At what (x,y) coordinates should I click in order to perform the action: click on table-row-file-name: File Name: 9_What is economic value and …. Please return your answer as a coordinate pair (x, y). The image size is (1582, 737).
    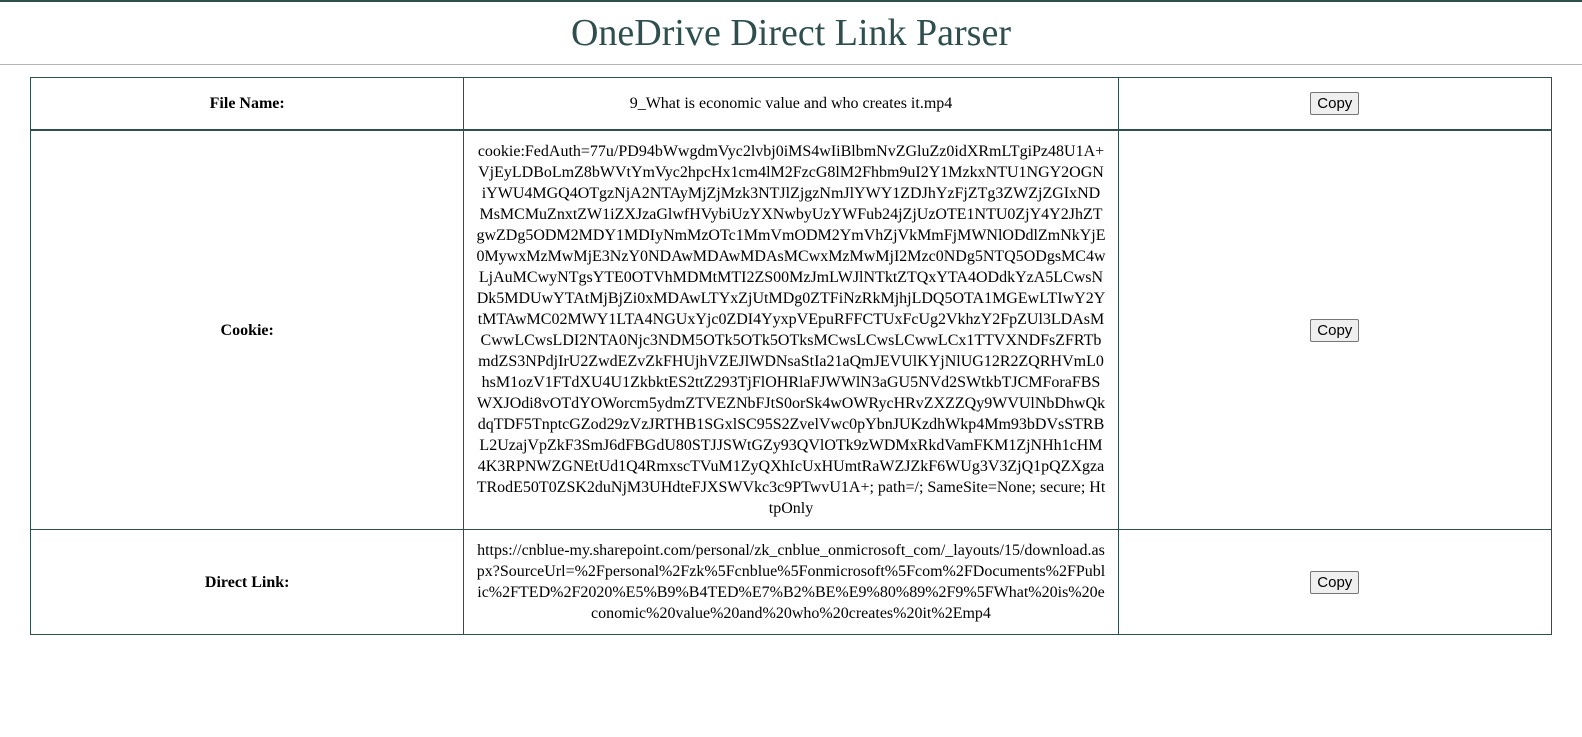
    Looking at the image, I should click on (791, 104).